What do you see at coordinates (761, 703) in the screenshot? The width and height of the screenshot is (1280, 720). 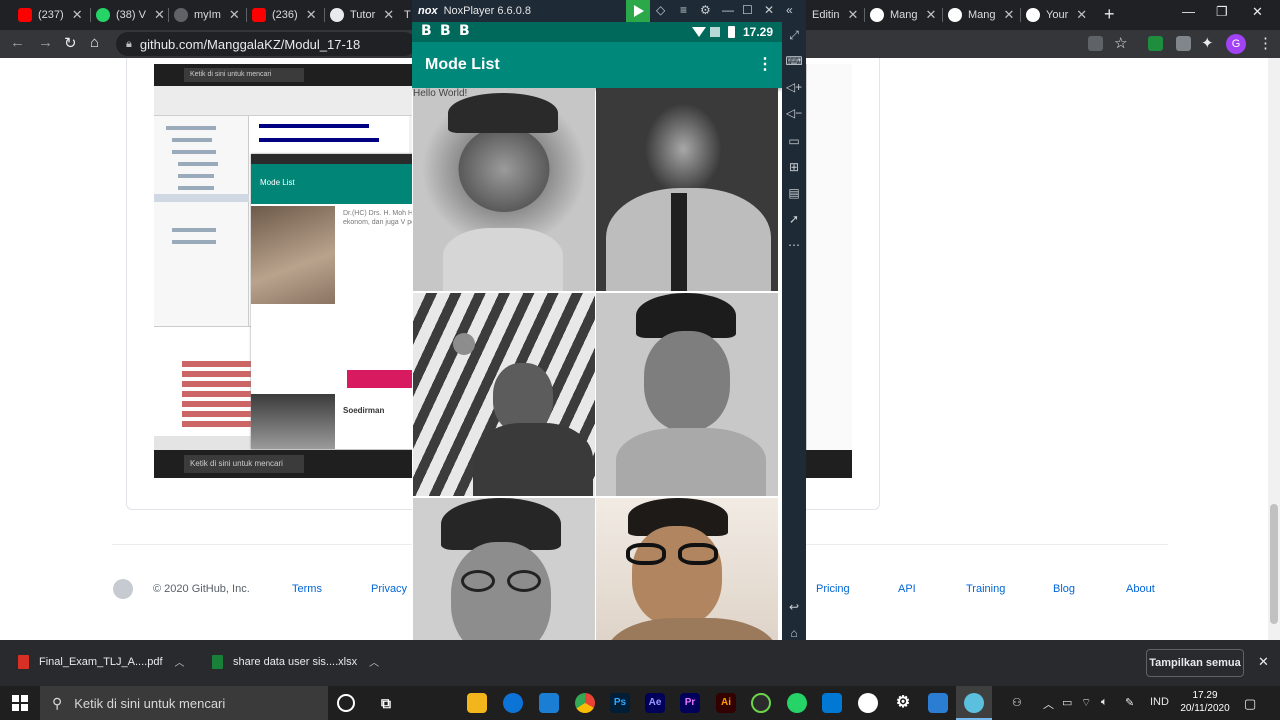 I see `app-icon` at bounding box center [761, 703].